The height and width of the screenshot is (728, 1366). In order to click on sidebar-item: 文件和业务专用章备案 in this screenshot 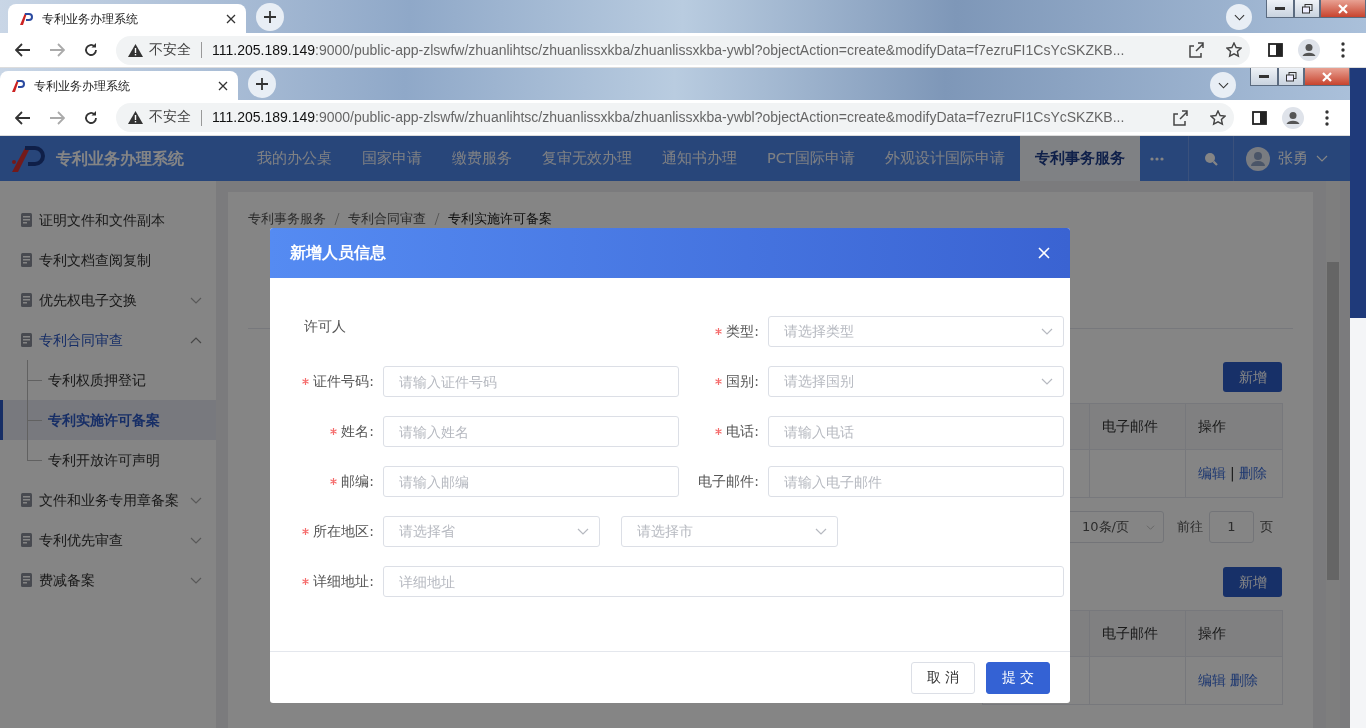, I will do `click(108, 500)`.